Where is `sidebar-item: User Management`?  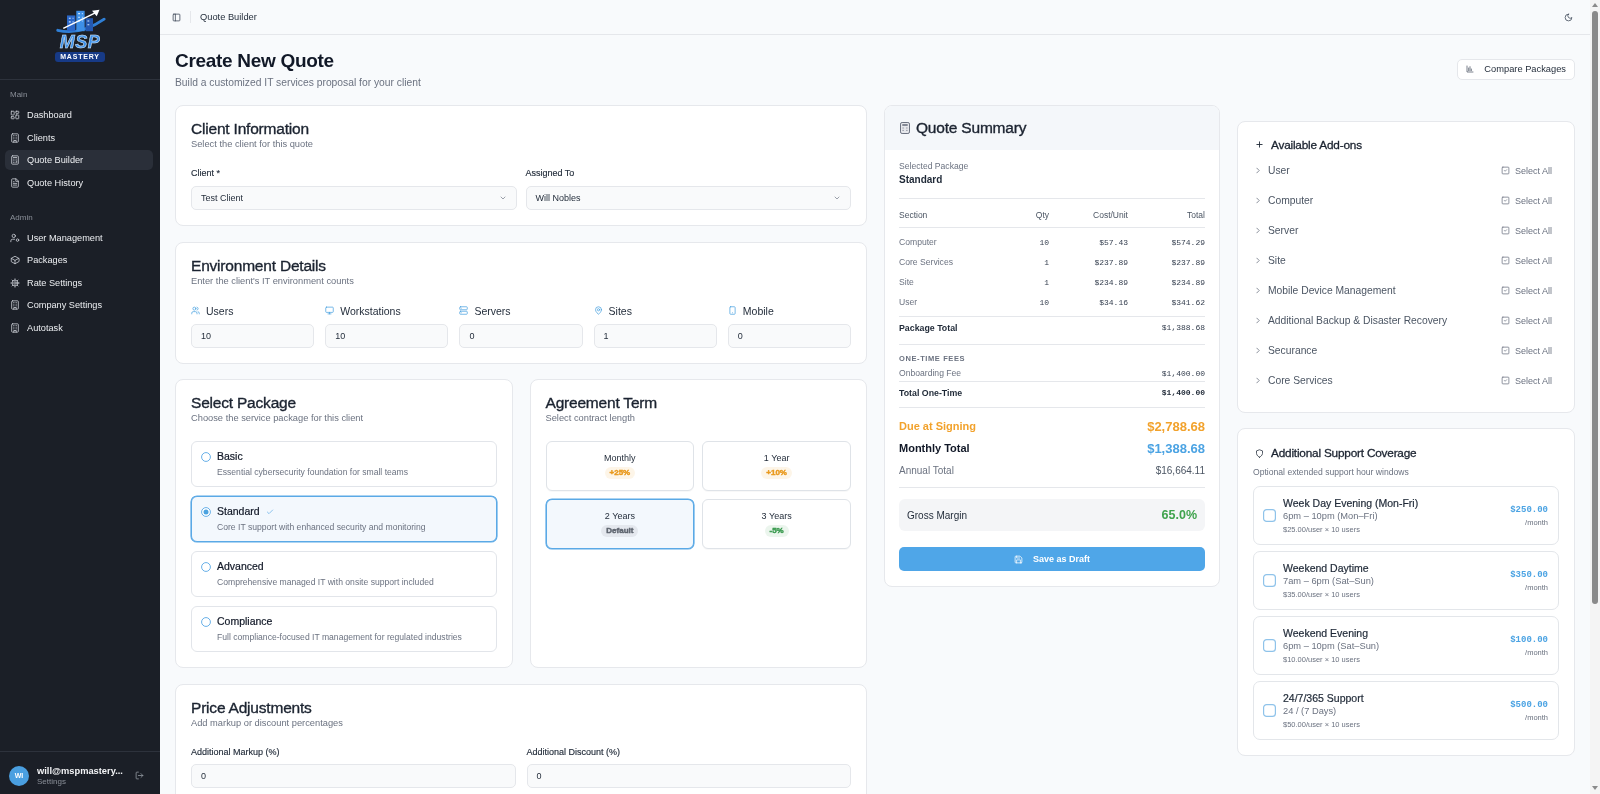 sidebar-item: User Management is located at coordinates (79, 237).